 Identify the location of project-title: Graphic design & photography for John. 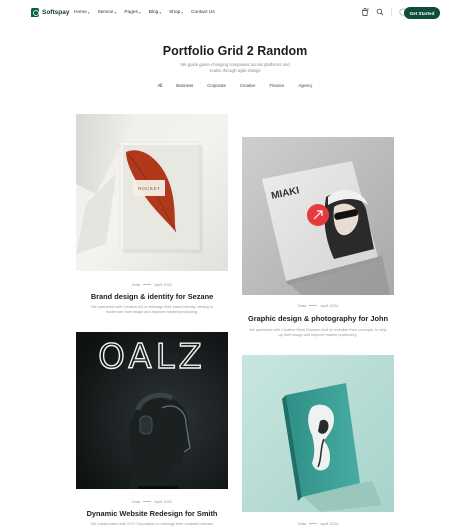
(318, 318).